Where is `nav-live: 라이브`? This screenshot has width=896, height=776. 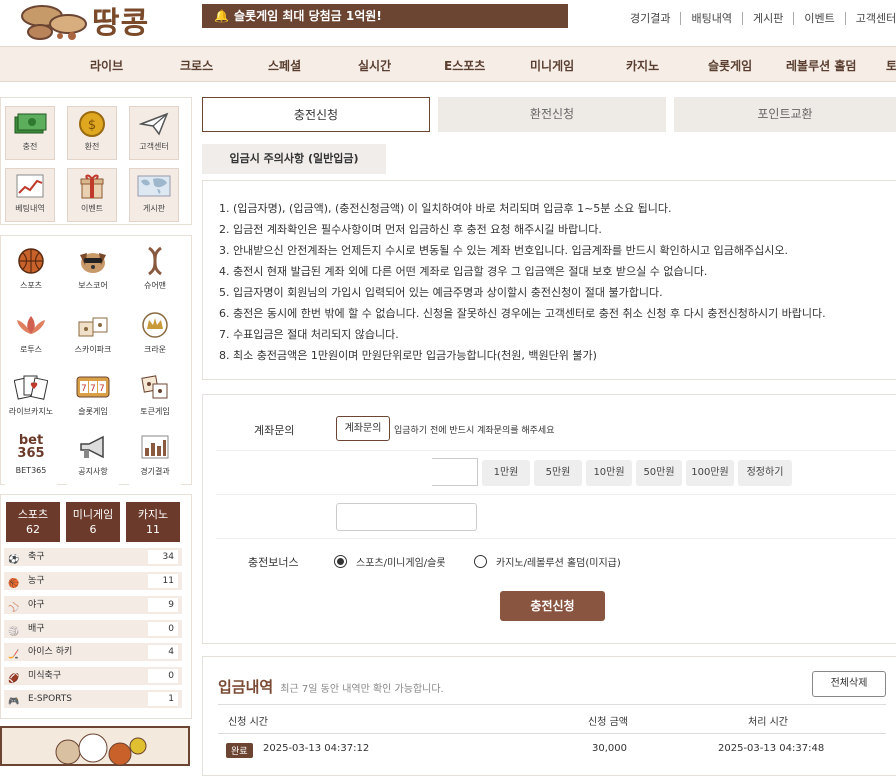 nav-live: 라이브 is located at coordinates (106, 65).